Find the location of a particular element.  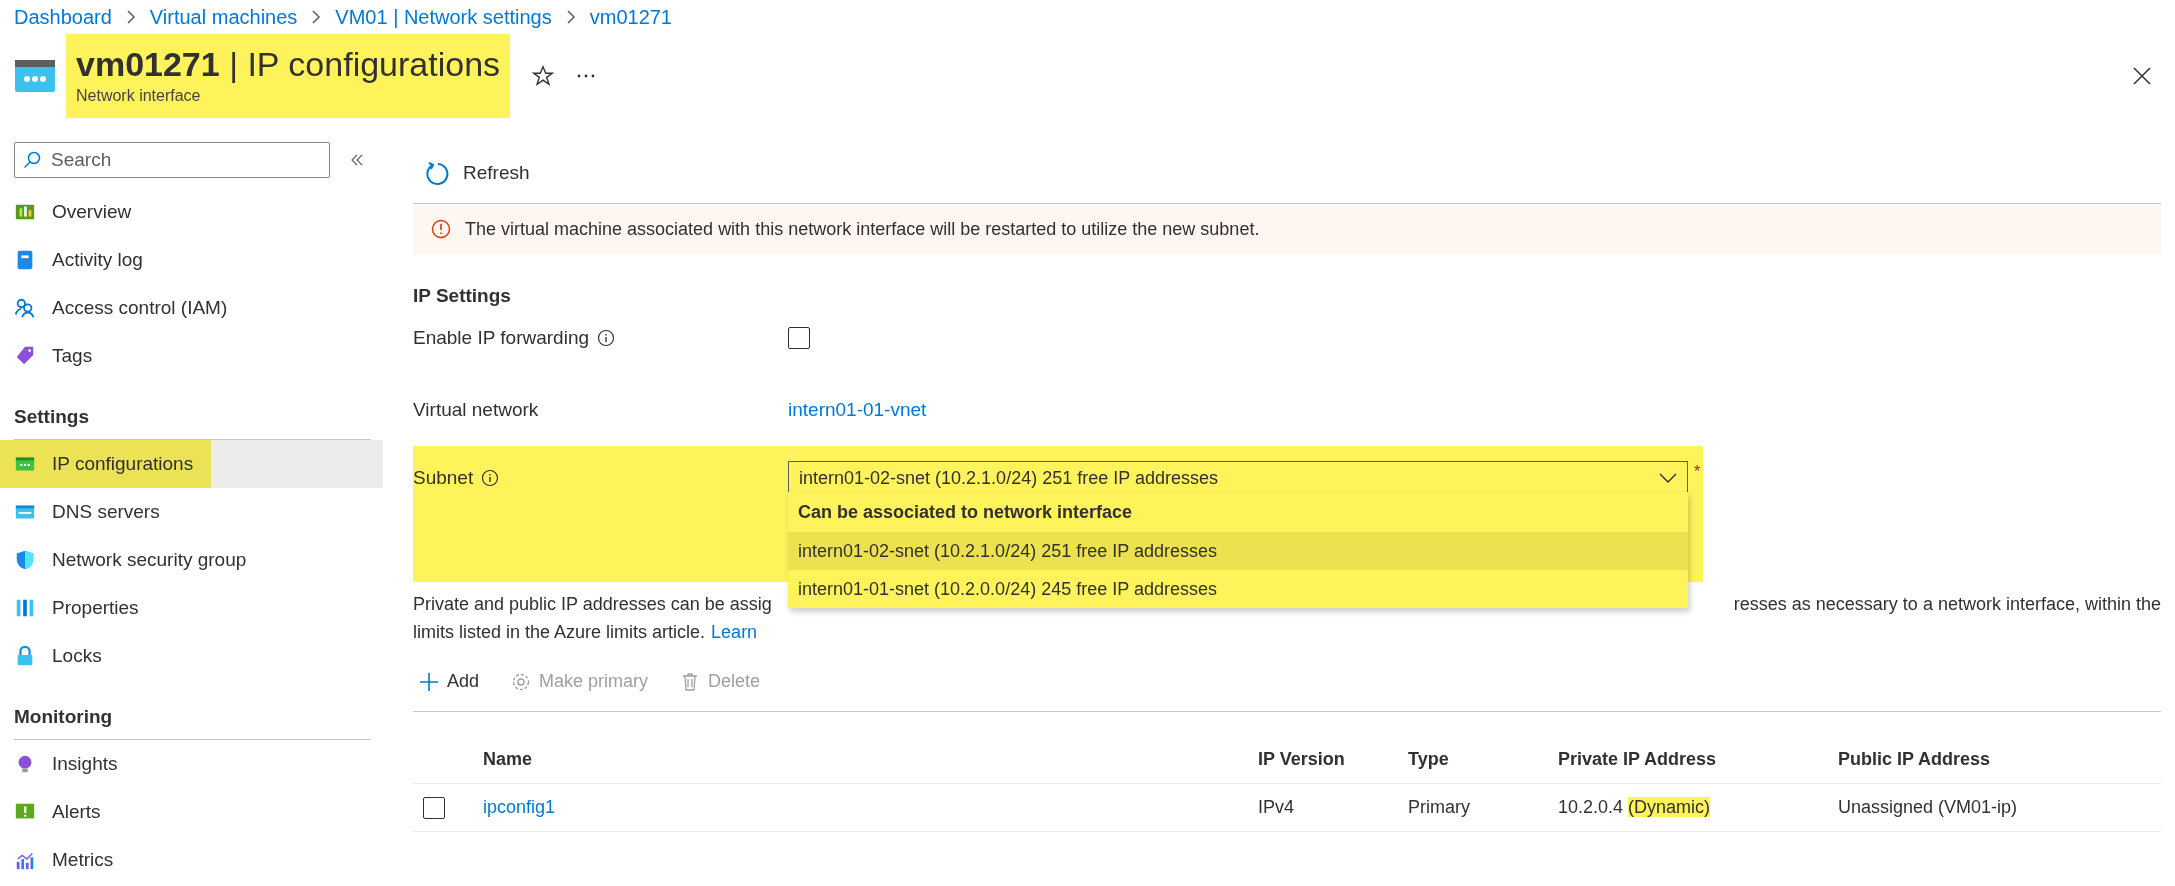

column-header: Type is located at coordinates (1429, 759).